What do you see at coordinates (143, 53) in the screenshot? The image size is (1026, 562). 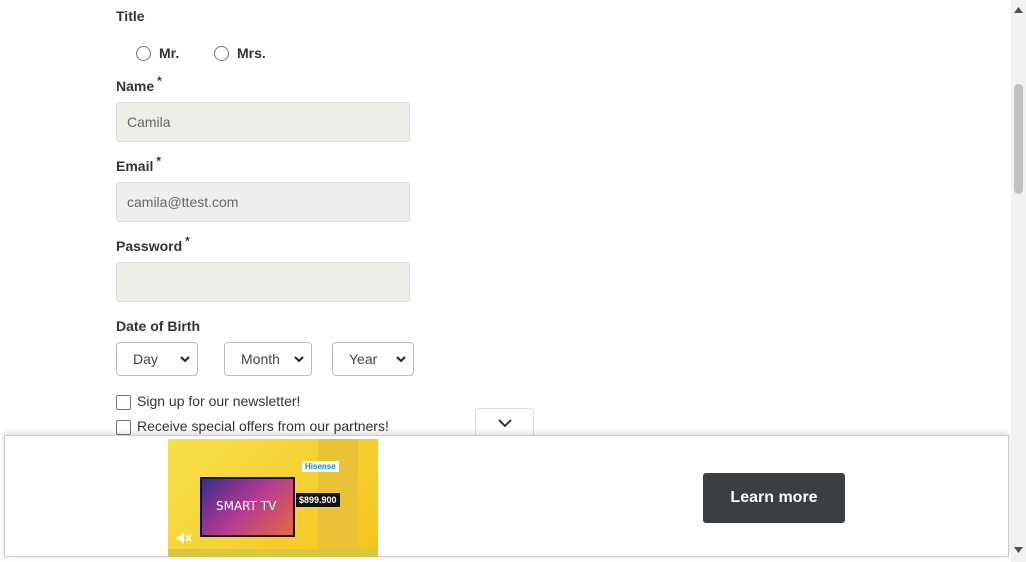 I see `radio-mr` at bounding box center [143, 53].